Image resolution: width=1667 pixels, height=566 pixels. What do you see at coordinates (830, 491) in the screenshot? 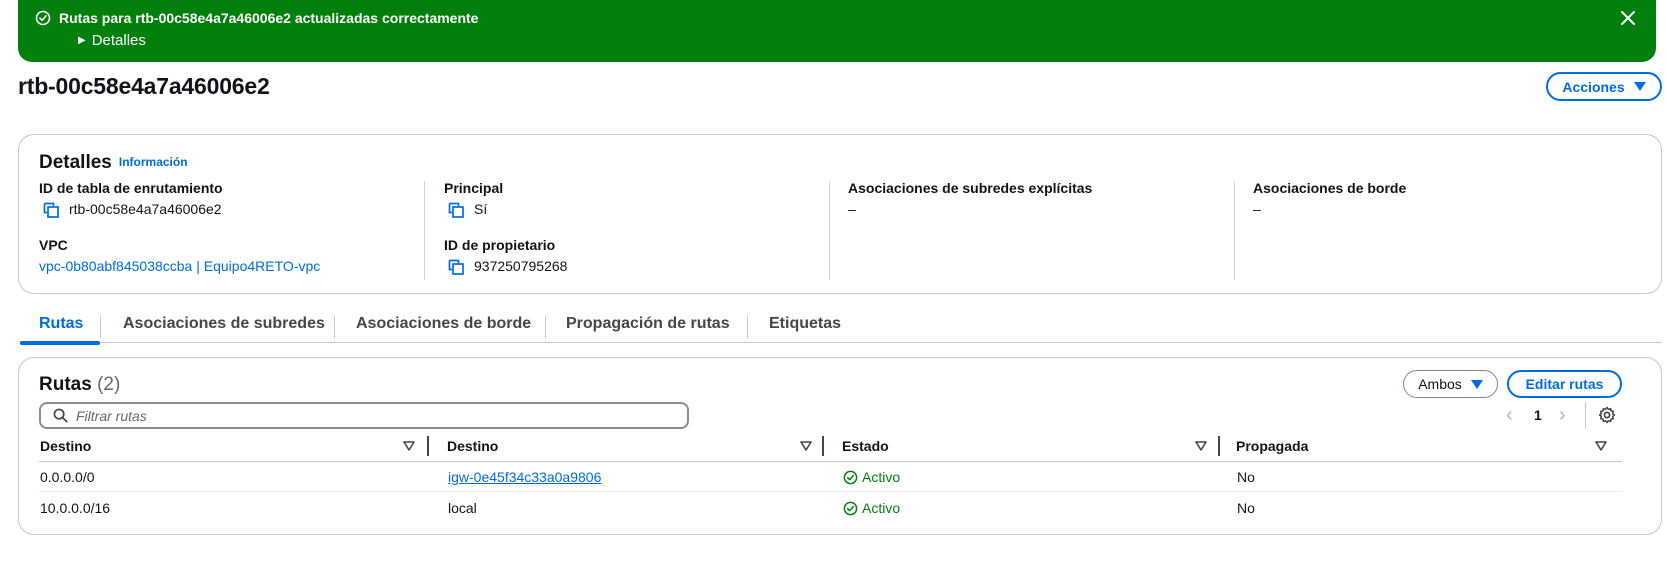
I see `row-divider` at bounding box center [830, 491].